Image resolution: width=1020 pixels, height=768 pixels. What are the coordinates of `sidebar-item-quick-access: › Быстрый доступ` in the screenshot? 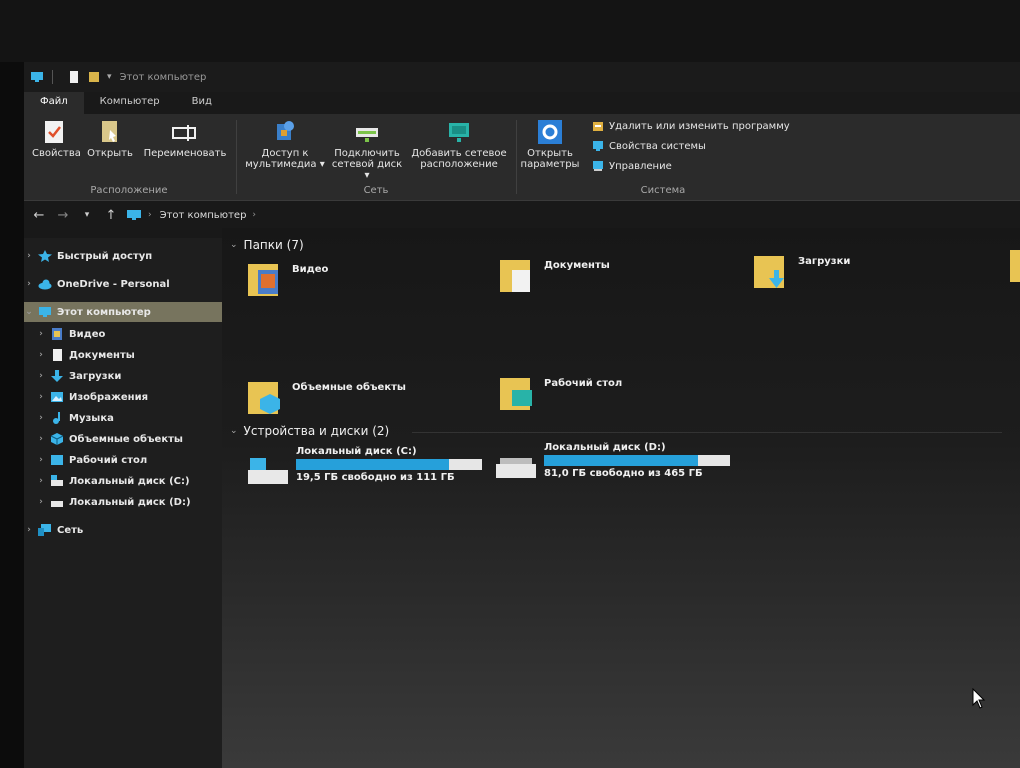 It's located at (123, 256).